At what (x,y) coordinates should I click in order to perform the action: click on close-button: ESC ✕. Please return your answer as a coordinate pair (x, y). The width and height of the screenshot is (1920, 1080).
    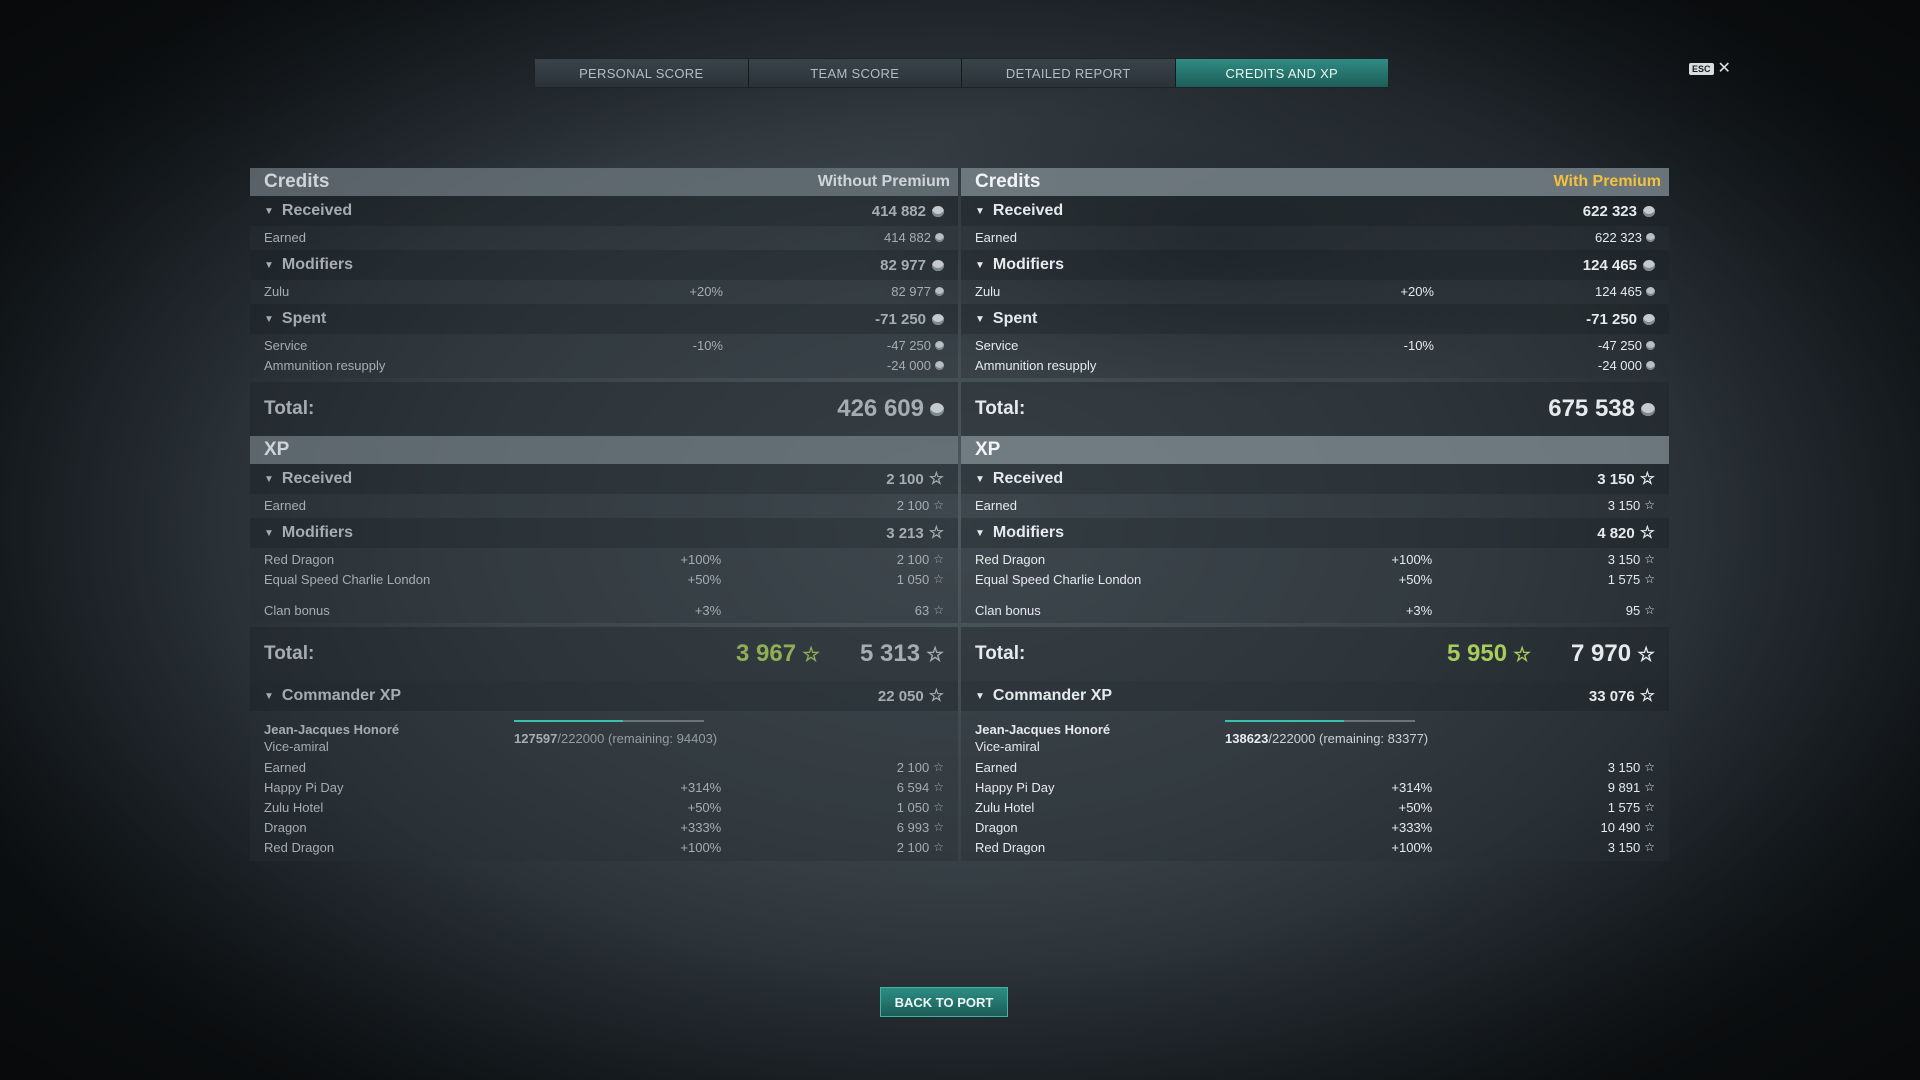
    Looking at the image, I should click on (1710, 68).